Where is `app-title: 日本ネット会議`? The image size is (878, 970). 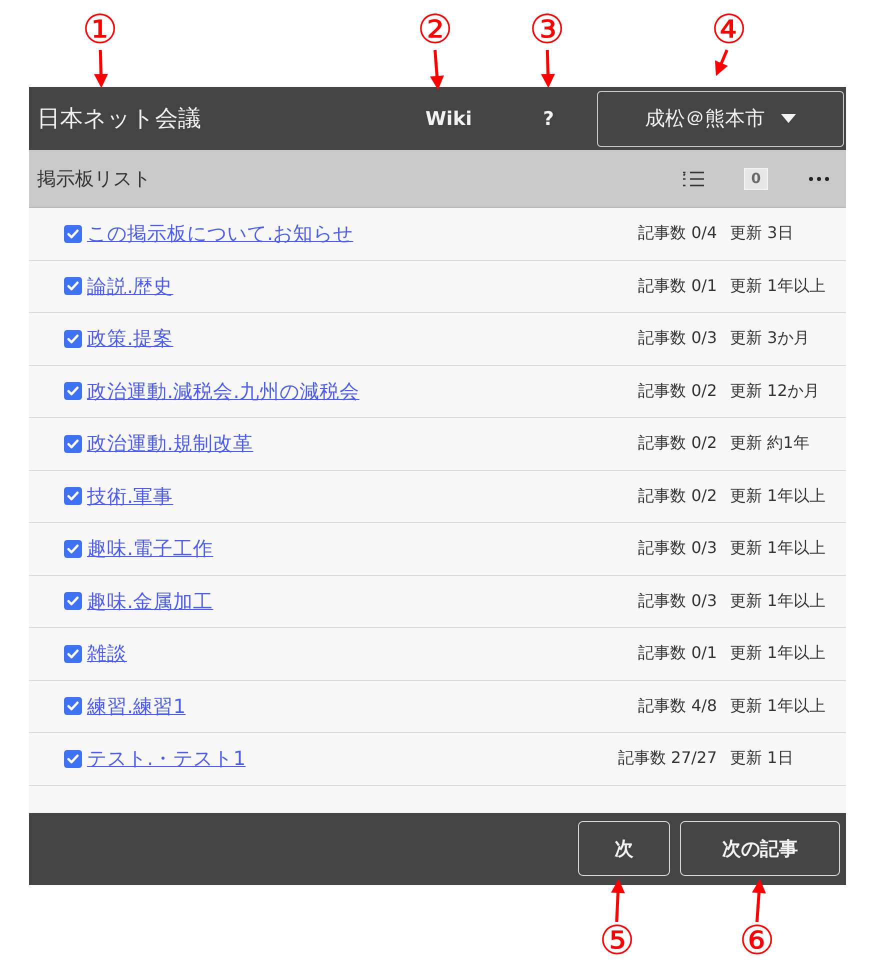
app-title: 日本ネット会議 is located at coordinates (119, 119).